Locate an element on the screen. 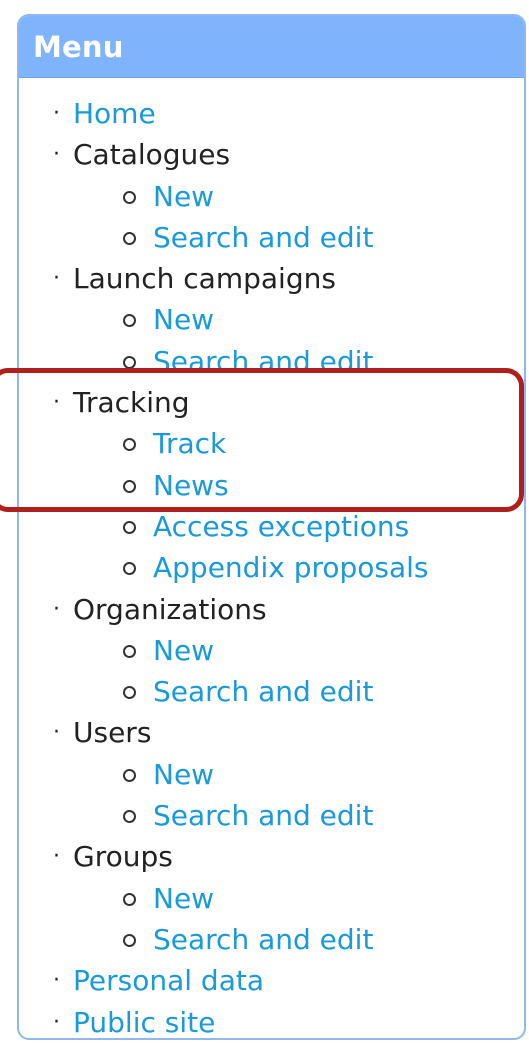 The width and height of the screenshot is (529, 1046). submenu-item-label: Appendix proposals is located at coordinates (291, 567).